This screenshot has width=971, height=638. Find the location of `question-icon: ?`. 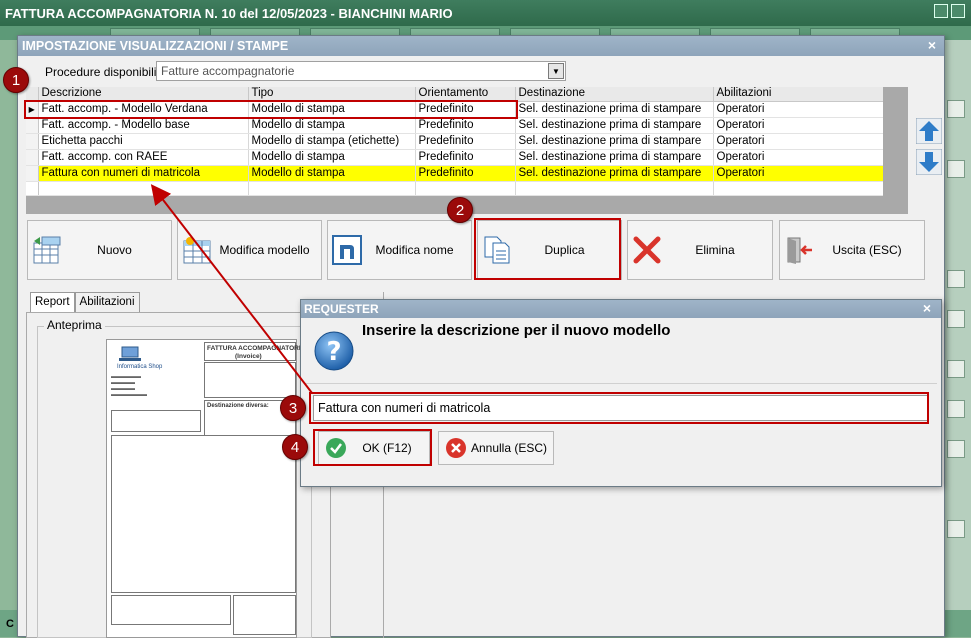

question-icon: ? is located at coordinates (334, 351).